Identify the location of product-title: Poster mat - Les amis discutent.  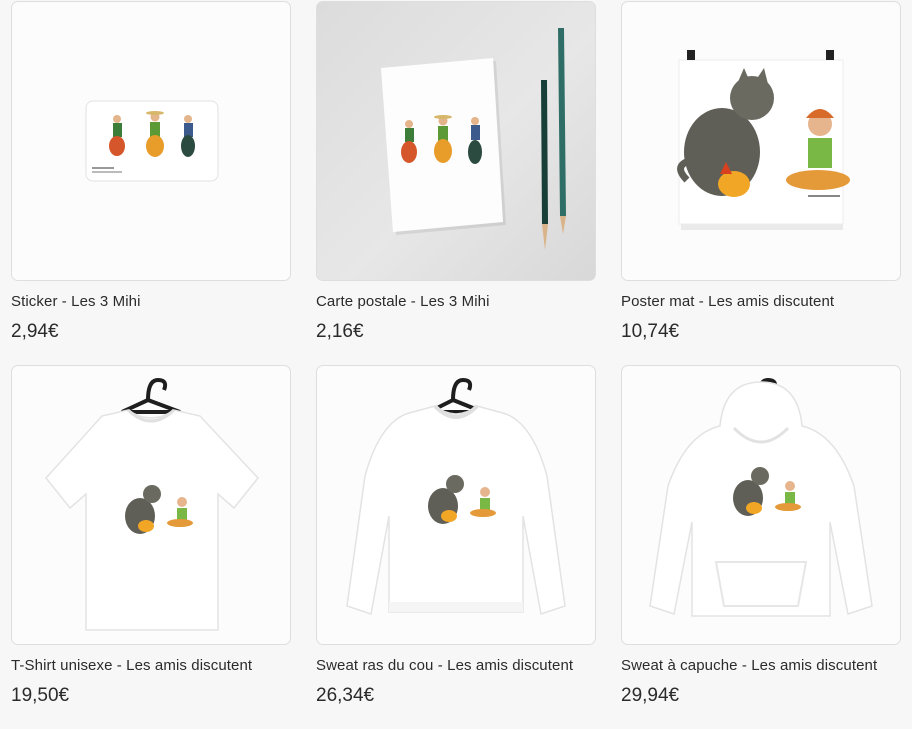
(761, 302).